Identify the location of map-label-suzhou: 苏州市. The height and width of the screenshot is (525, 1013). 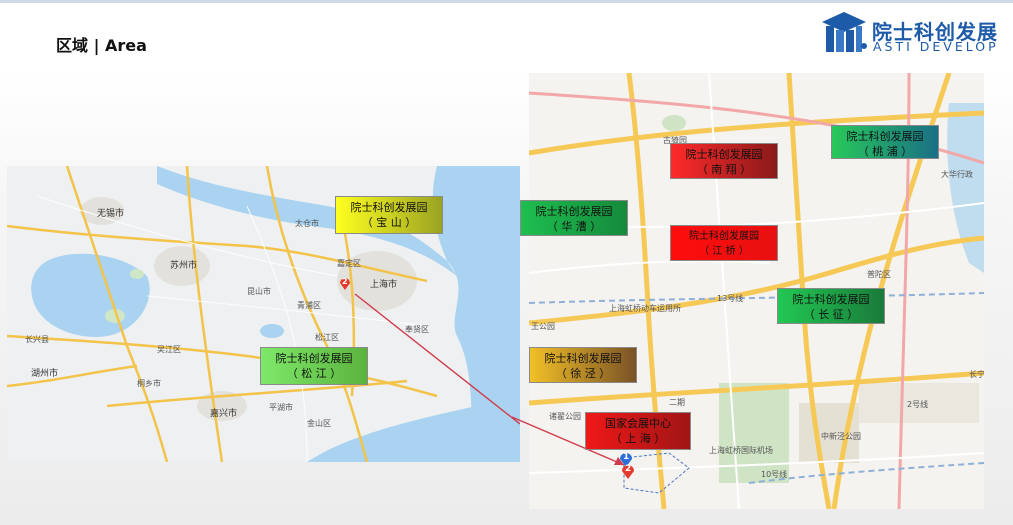
(184, 266).